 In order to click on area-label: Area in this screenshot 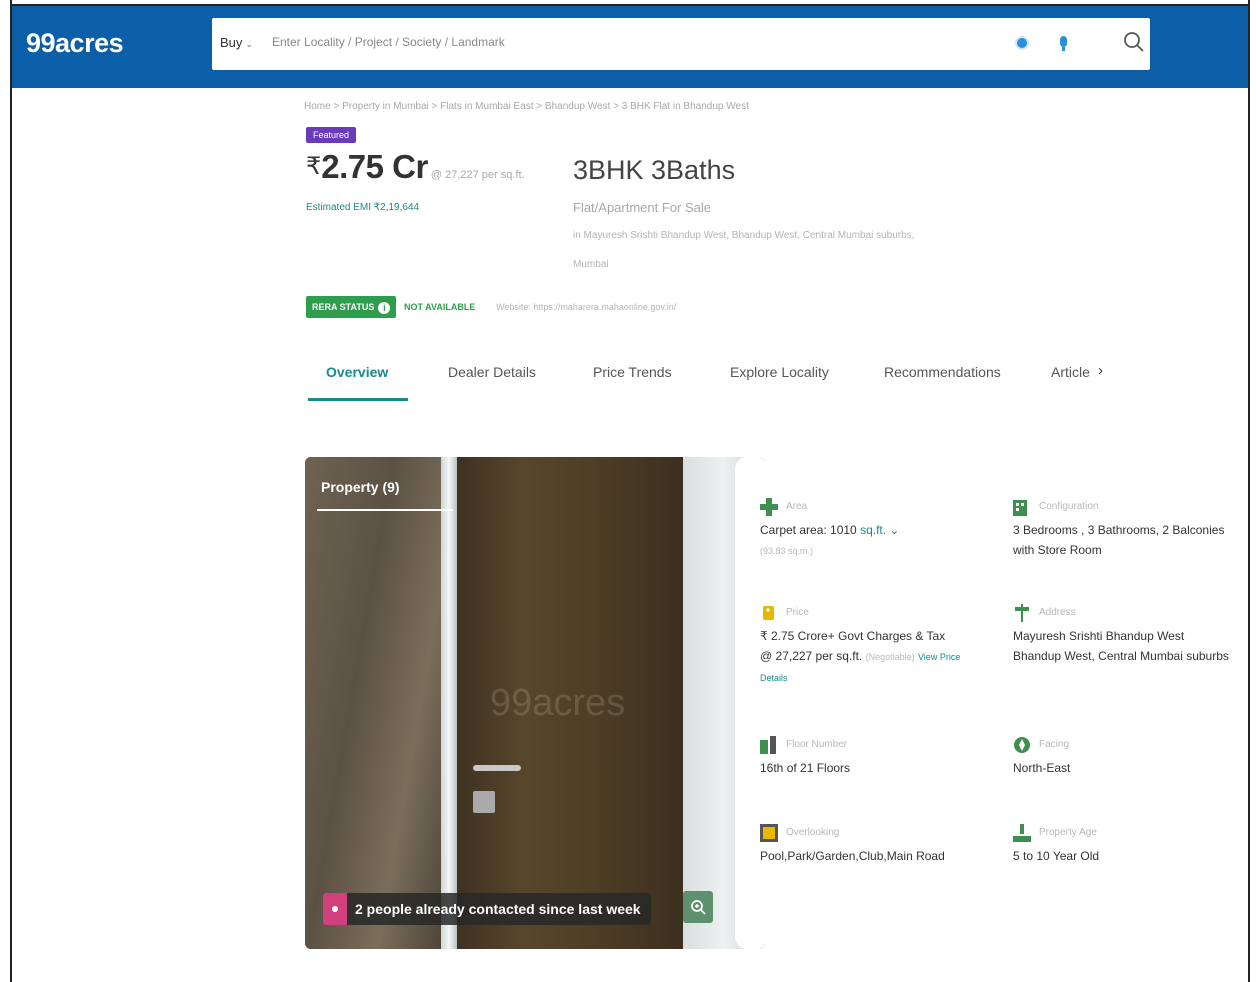, I will do `click(797, 506)`.